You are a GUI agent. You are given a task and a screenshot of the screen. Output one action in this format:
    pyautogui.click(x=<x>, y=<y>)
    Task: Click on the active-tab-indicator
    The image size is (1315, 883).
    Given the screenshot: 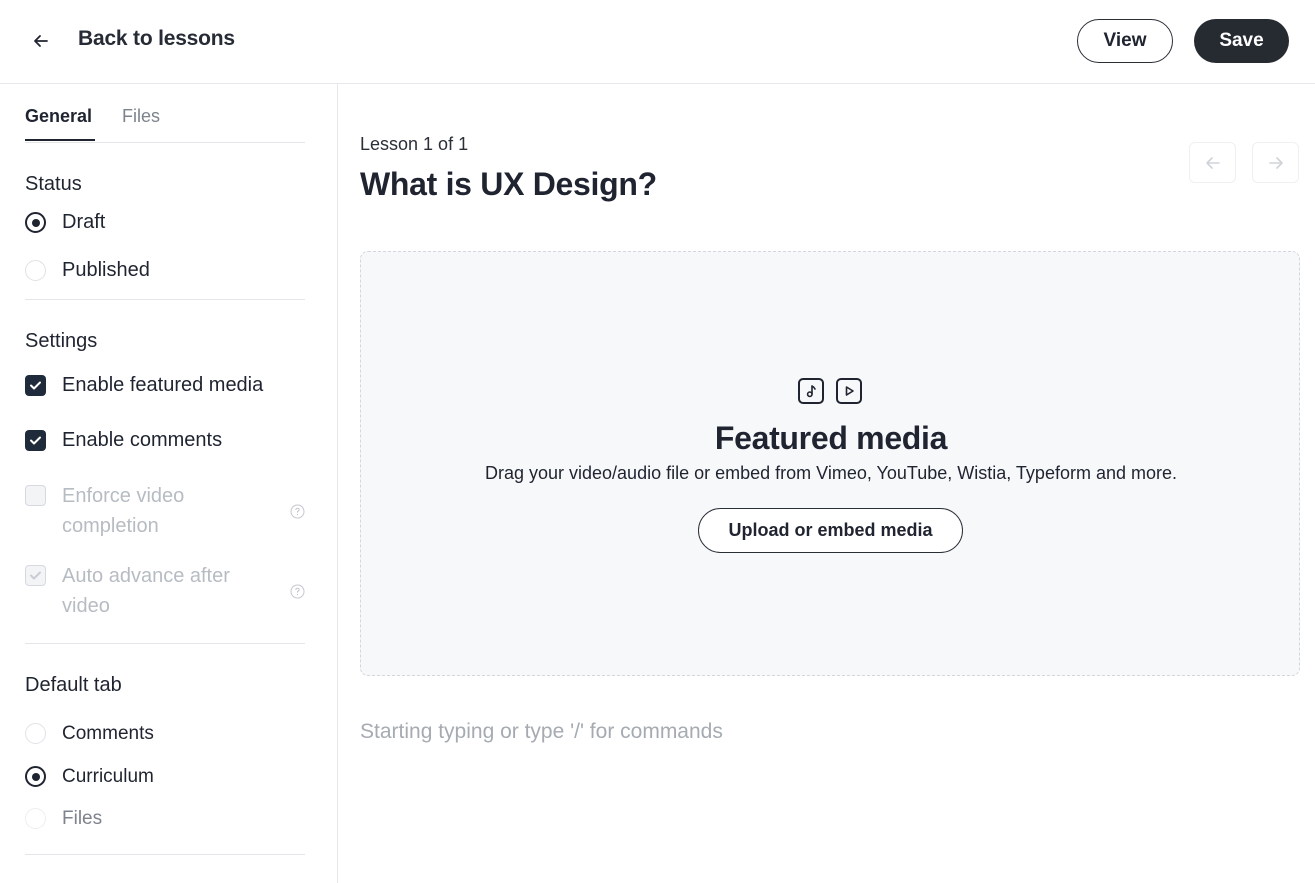 What is the action you would take?
    pyautogui.click(x=60, y=140)
    